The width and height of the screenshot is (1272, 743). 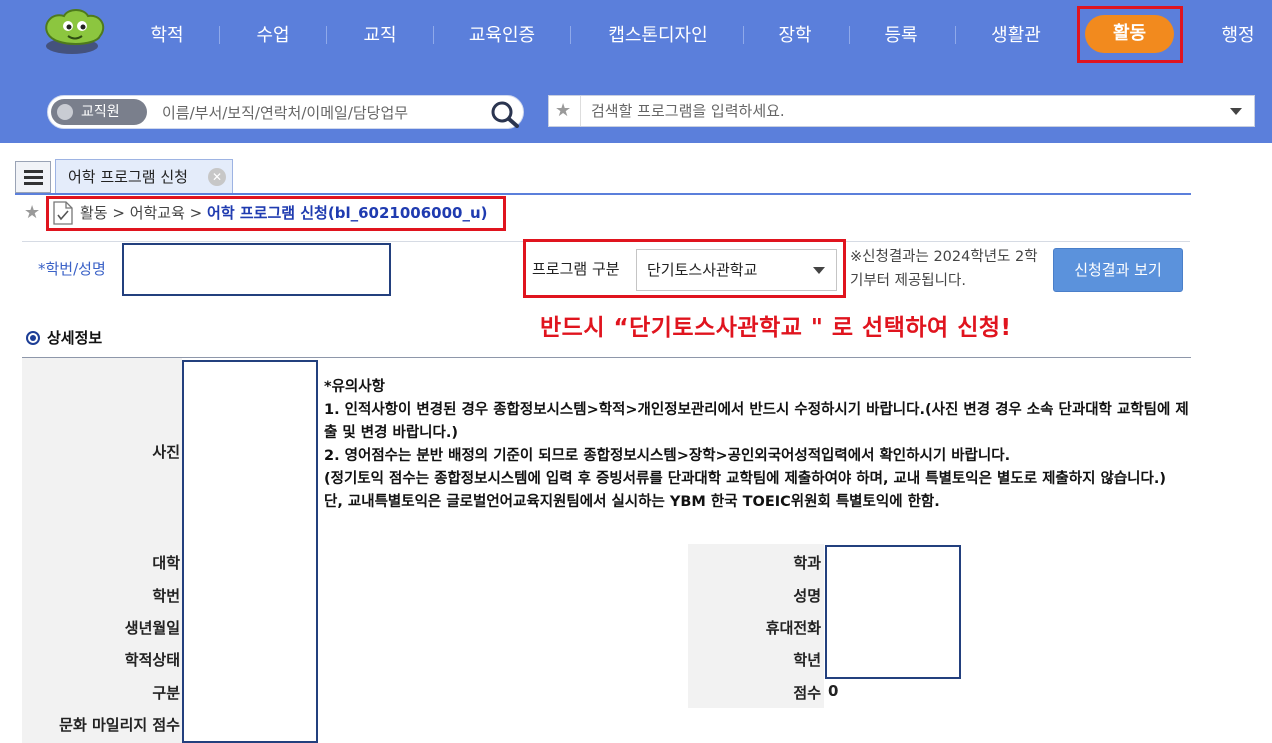 I want to click on name-label: 성명, so click(x=807, y=596).